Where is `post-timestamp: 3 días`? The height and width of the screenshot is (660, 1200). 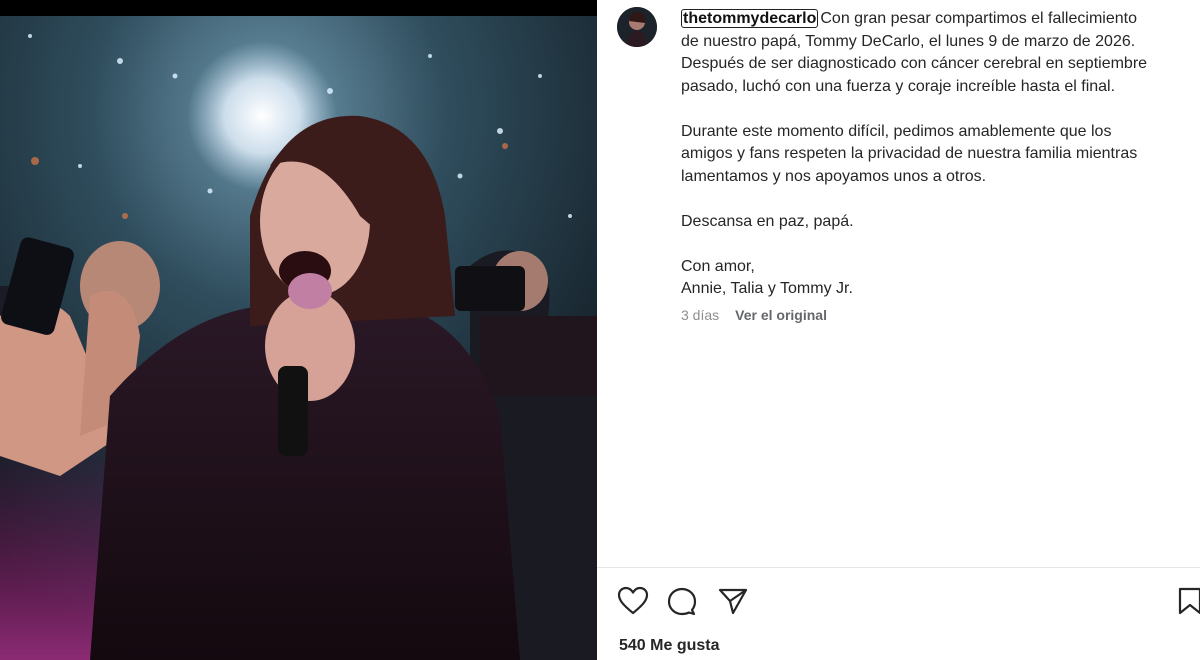 post-timestamp: 3 días is located at coordinates (700, 315).